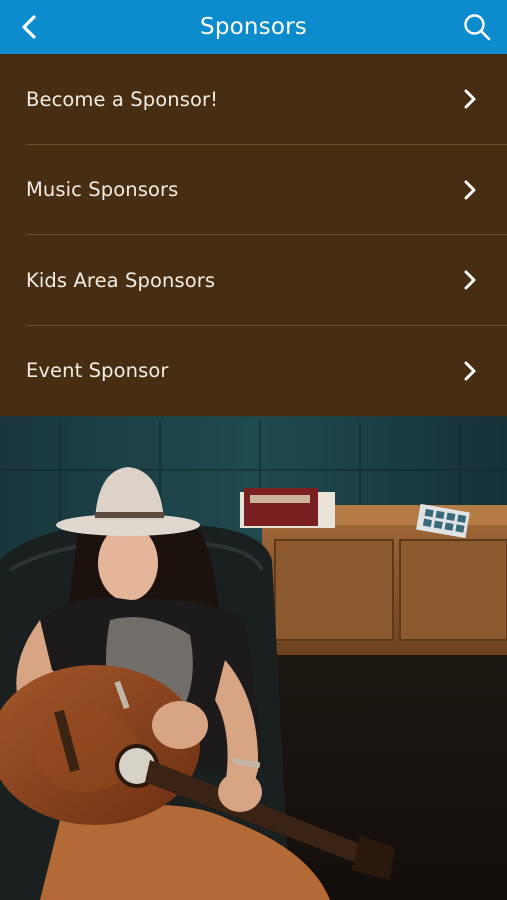  I want to click on menu-item-kids-area-sponsors: Kids Area Sponsors, so click(253, 280).